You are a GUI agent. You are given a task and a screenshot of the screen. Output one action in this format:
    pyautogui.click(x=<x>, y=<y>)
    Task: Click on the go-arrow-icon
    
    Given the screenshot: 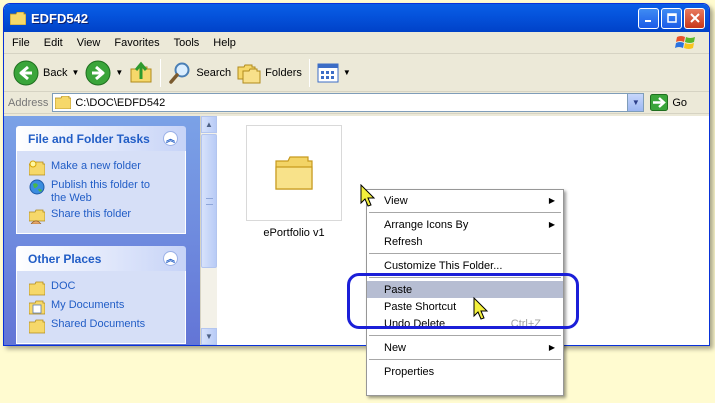 What is the action you would take?
    pyautogui.click(x=659, y=102)
    